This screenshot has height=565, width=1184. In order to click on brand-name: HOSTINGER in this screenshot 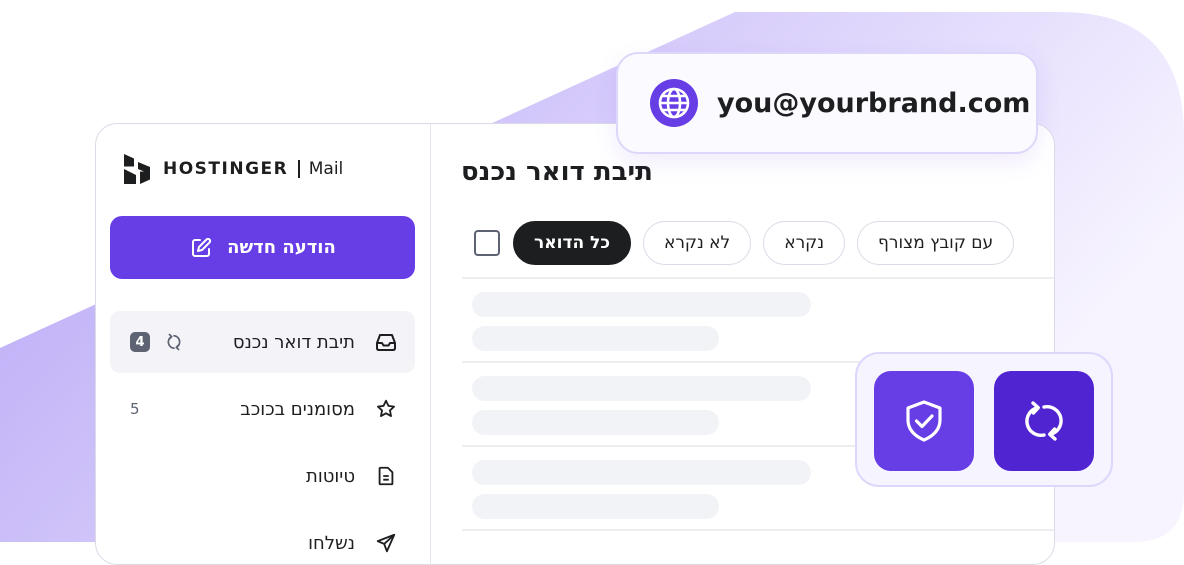, I will do `click(226, 169)`.